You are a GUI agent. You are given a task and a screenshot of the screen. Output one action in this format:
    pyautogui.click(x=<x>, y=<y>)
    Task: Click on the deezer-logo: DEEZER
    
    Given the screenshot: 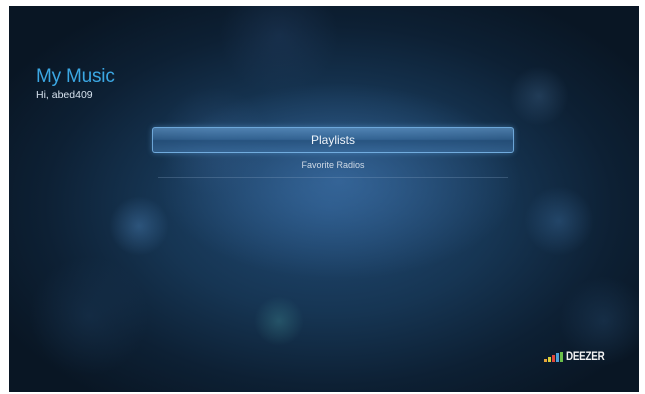 What is the action you would take?
    pyautogui.click(x=578, y=355)
    